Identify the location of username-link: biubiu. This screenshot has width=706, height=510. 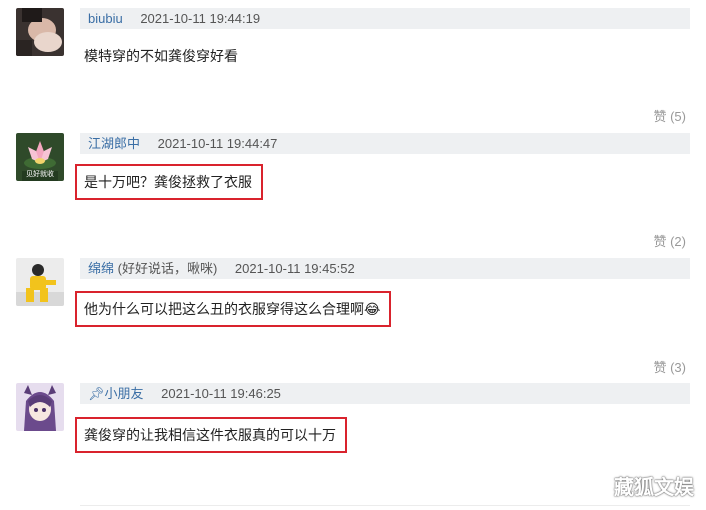
(105, 18).